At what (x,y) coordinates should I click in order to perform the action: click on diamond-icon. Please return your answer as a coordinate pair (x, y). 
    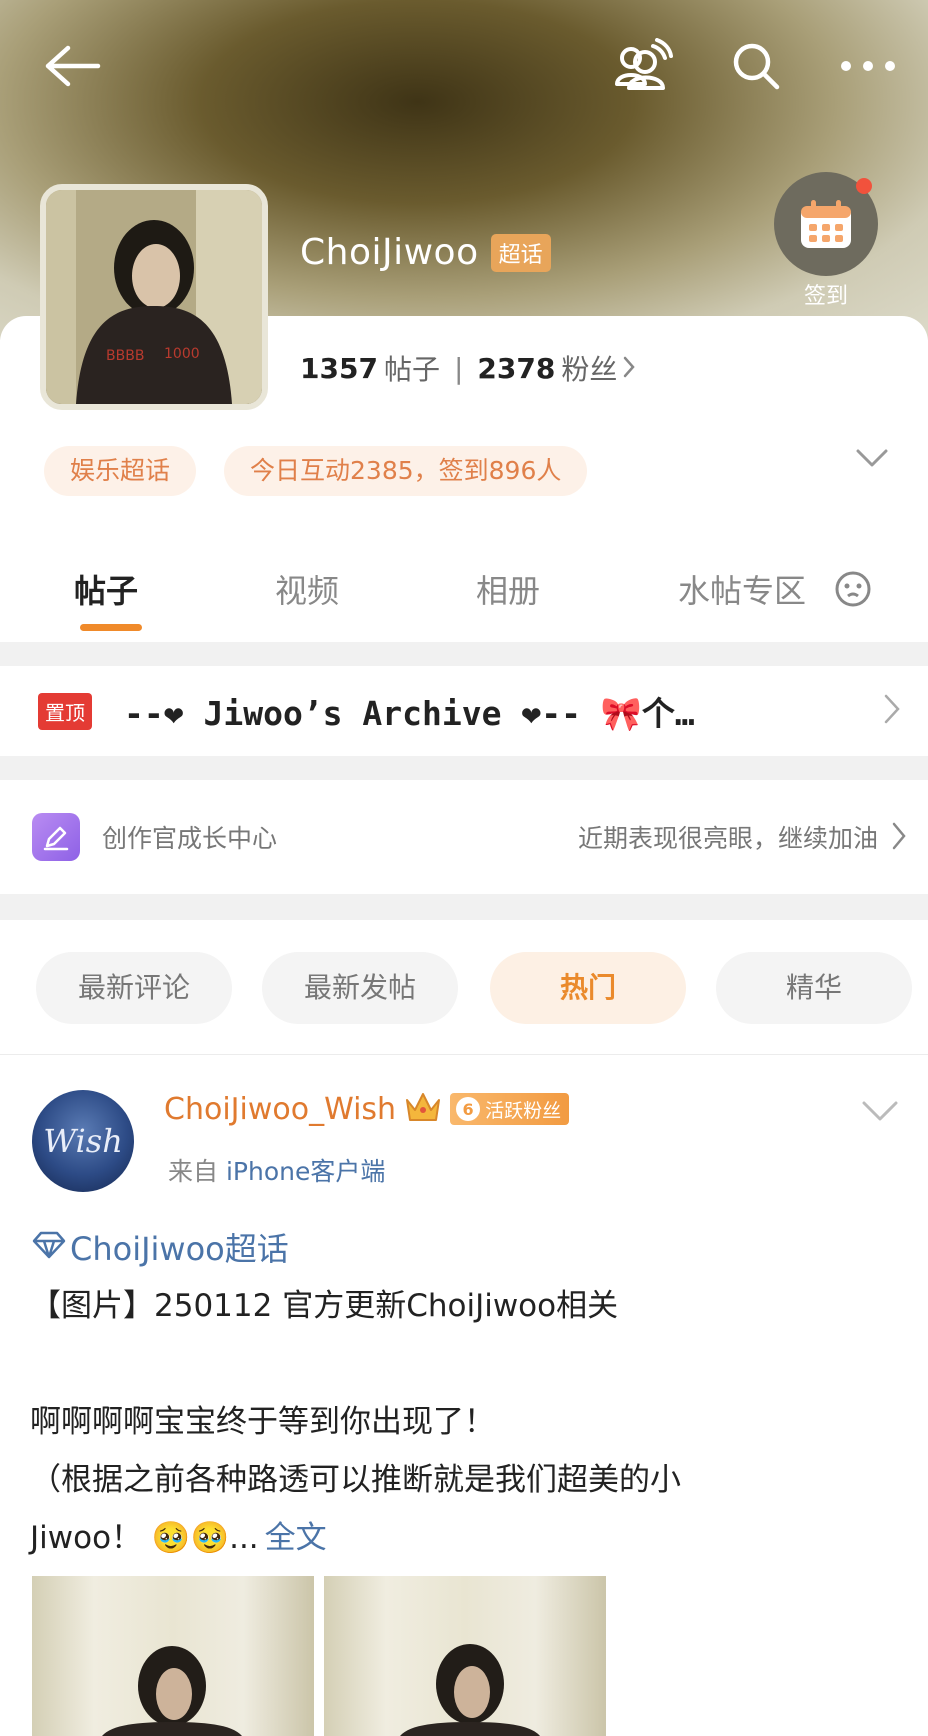
    Looking at the image, I should click on (49, 1247).